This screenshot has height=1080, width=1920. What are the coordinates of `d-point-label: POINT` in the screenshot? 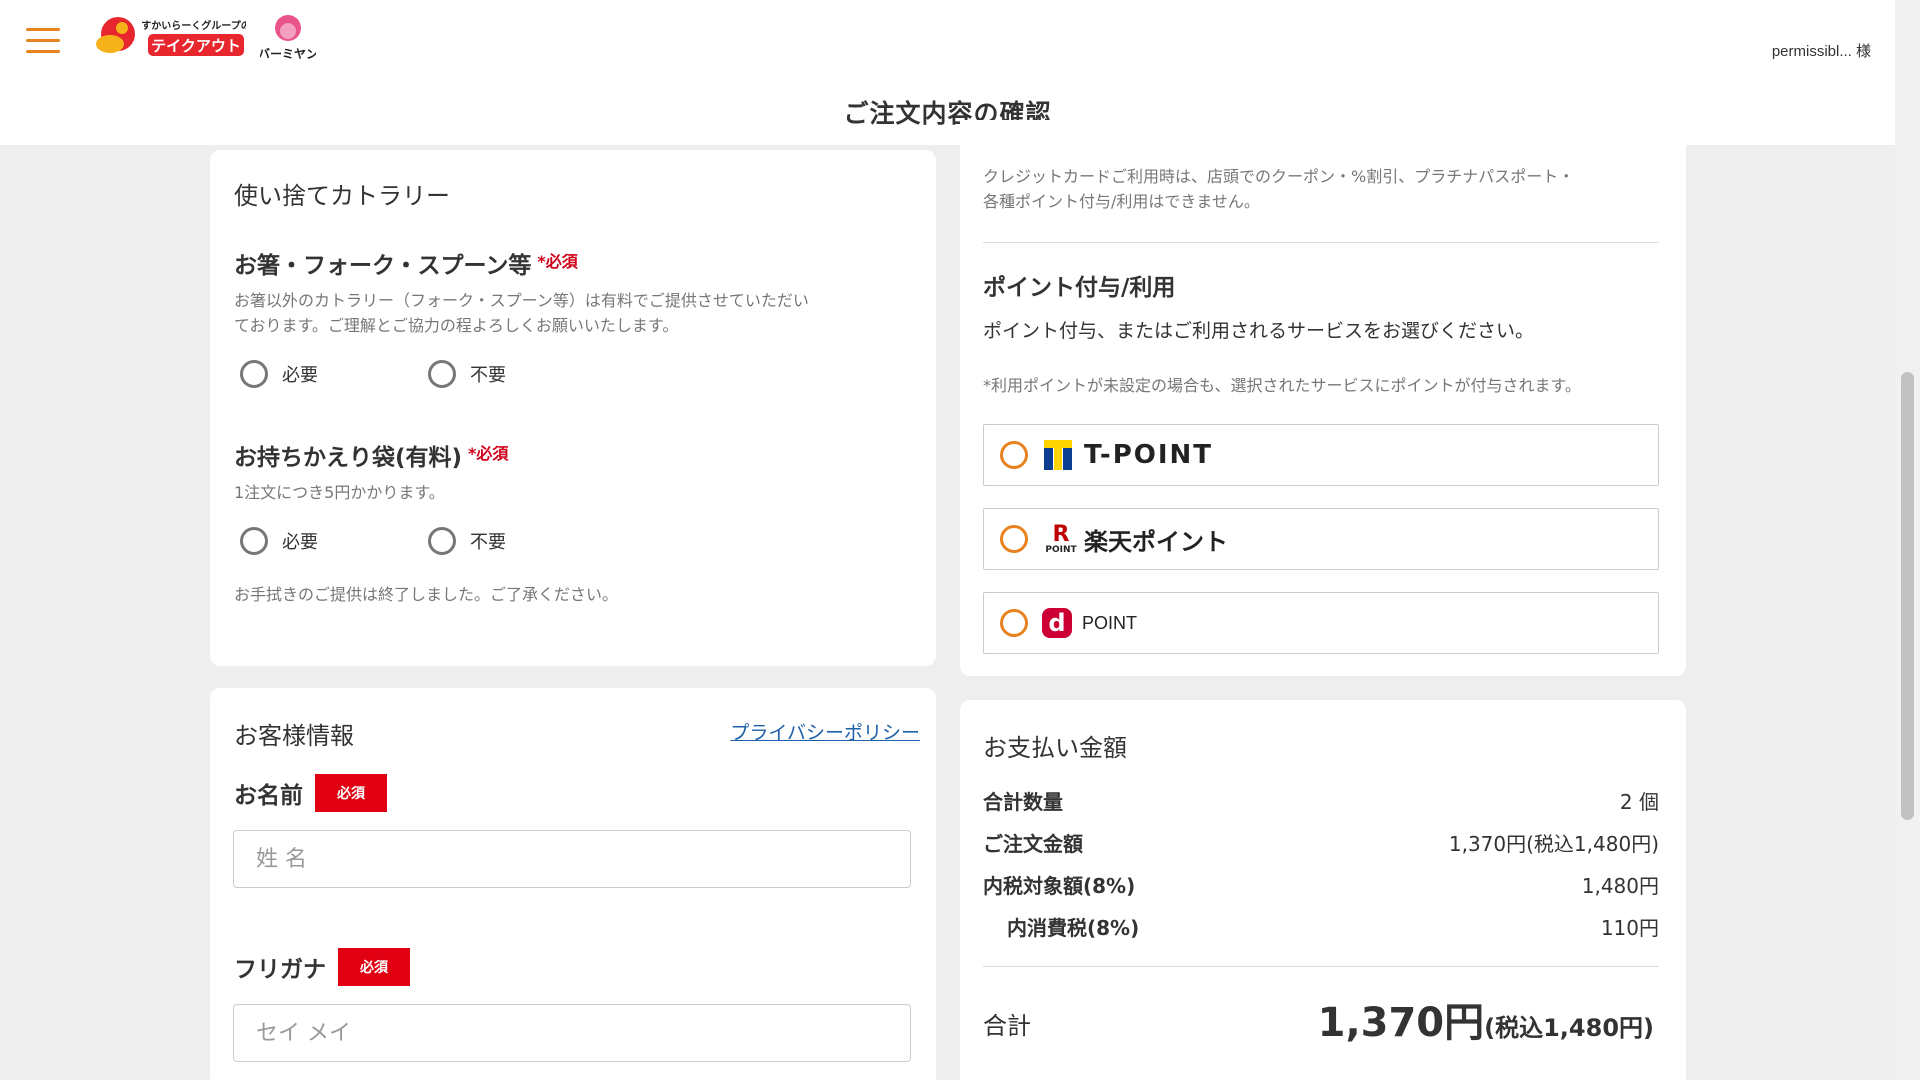 It's located at (1110, 622).